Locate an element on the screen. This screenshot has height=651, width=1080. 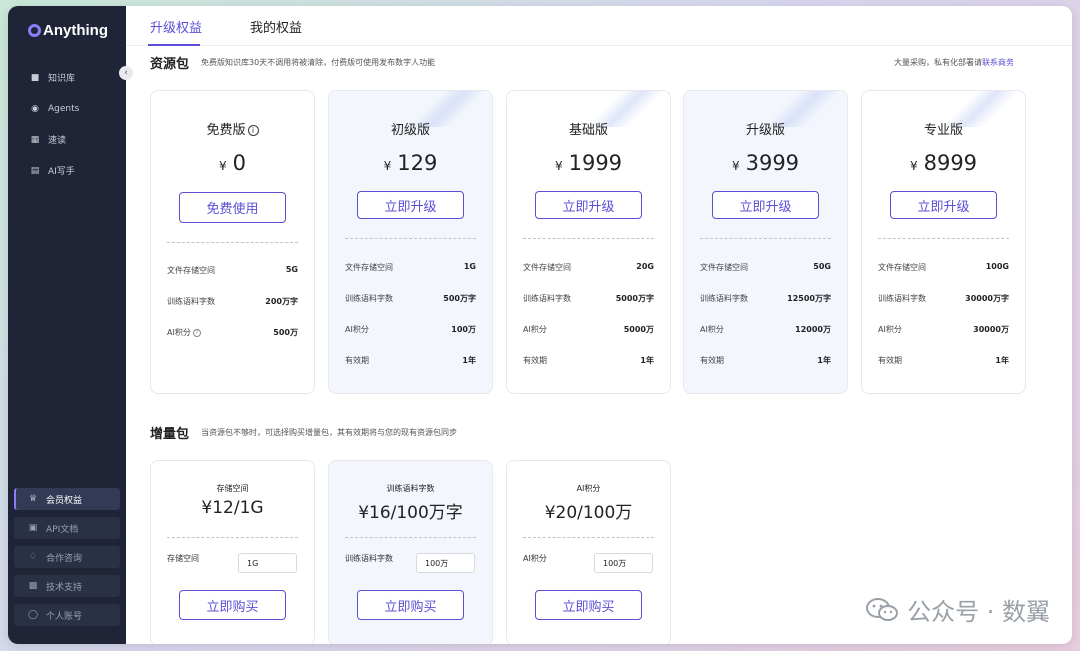
plan-row: AI积分 100万 is located at coordinates (410, 329).